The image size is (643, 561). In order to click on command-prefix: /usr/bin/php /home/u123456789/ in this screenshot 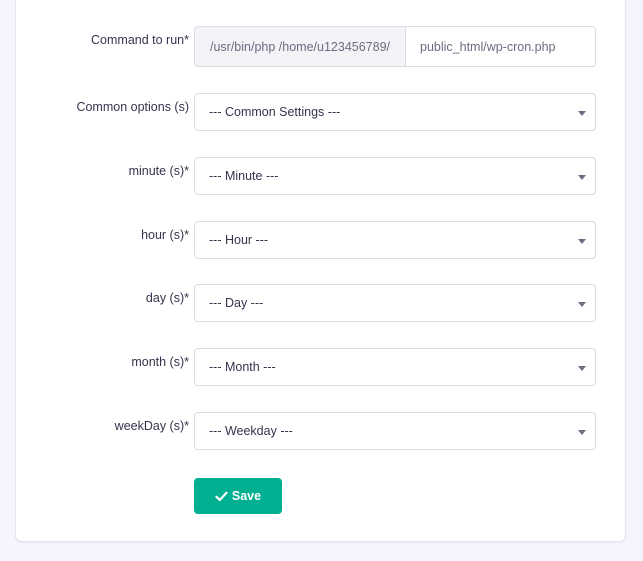, I will do `click(300, 46)`.